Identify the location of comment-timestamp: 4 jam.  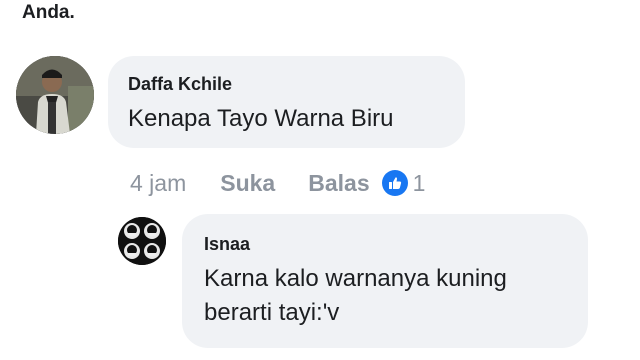
(158, 183).